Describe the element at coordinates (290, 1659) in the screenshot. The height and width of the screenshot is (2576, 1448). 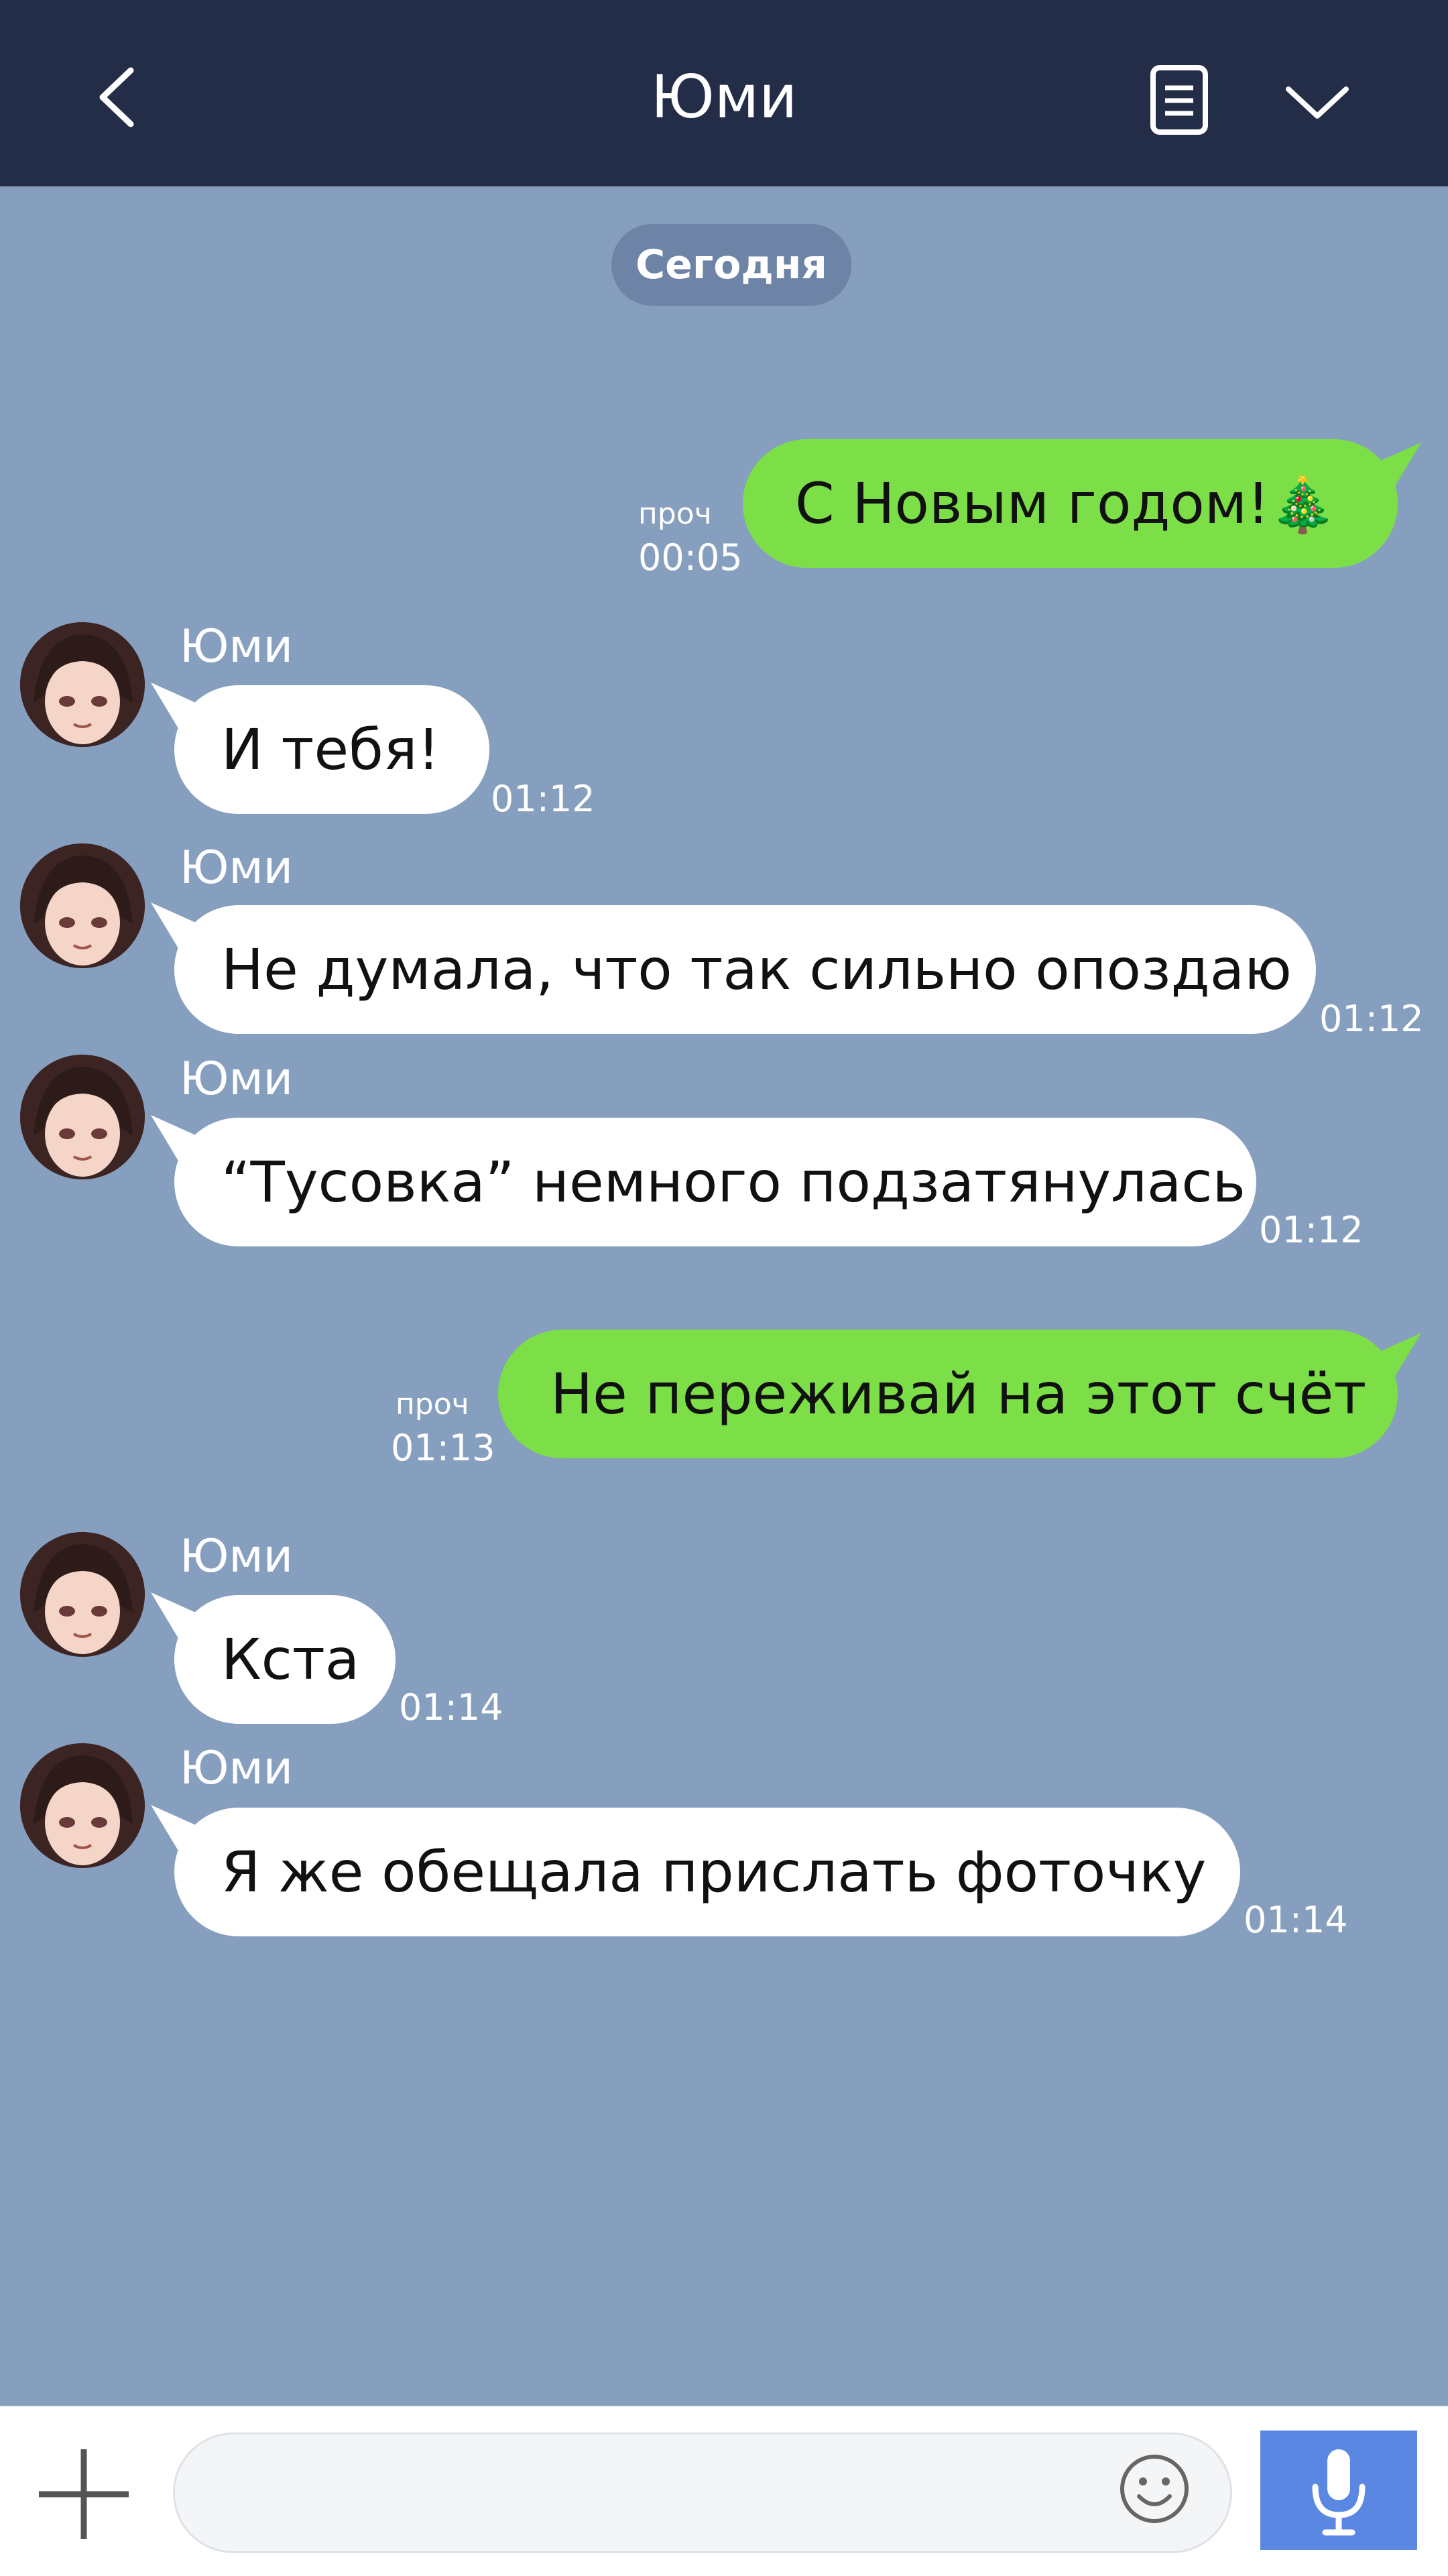
I see `message-text: Кста` at that location.